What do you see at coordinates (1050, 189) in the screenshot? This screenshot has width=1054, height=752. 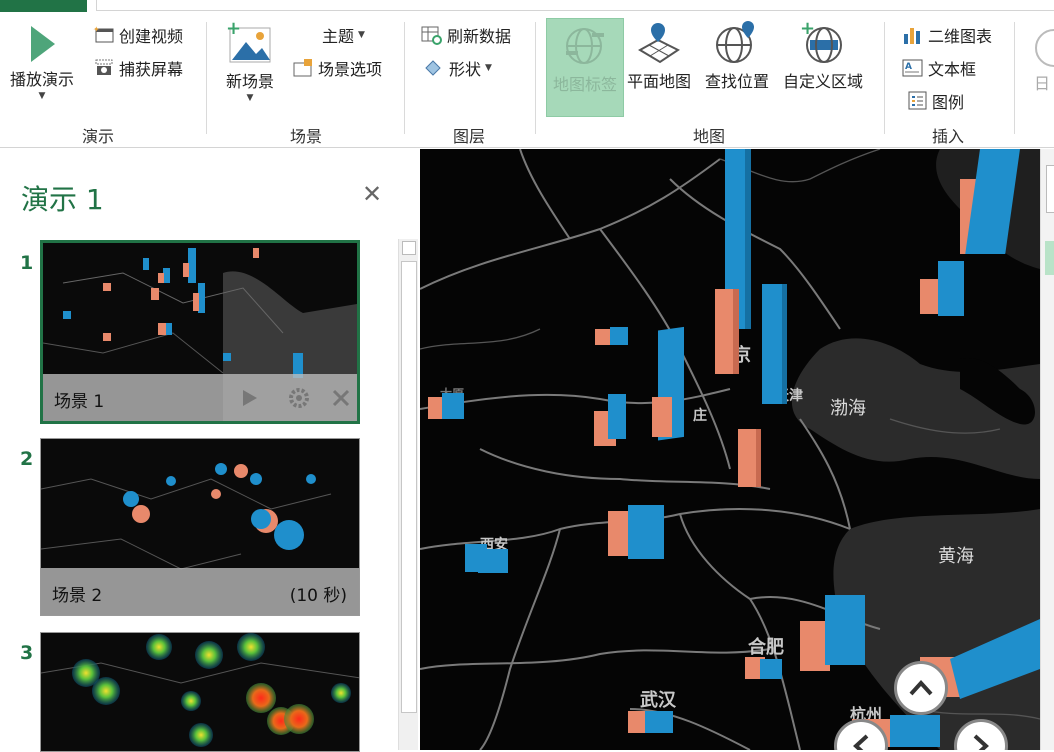 I see `side-panel-tab` at bounding box center [1050, 189].